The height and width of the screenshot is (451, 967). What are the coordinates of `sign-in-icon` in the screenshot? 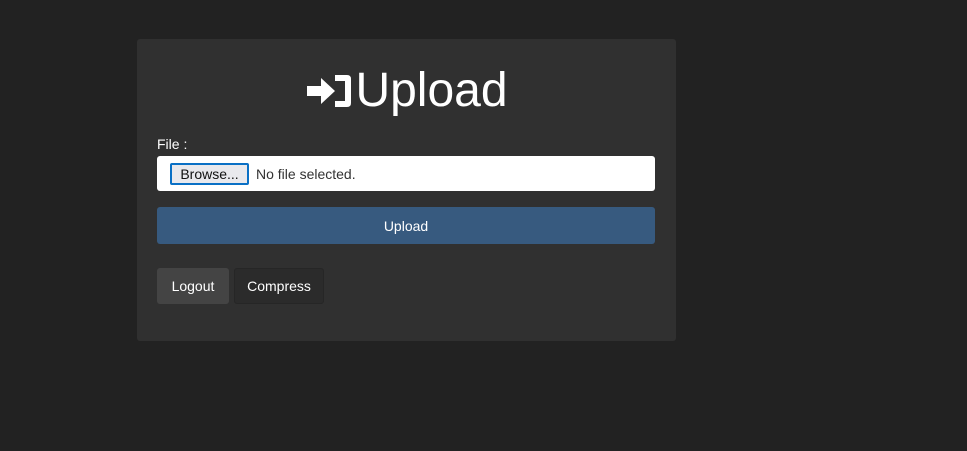 It's located at (329, 91).